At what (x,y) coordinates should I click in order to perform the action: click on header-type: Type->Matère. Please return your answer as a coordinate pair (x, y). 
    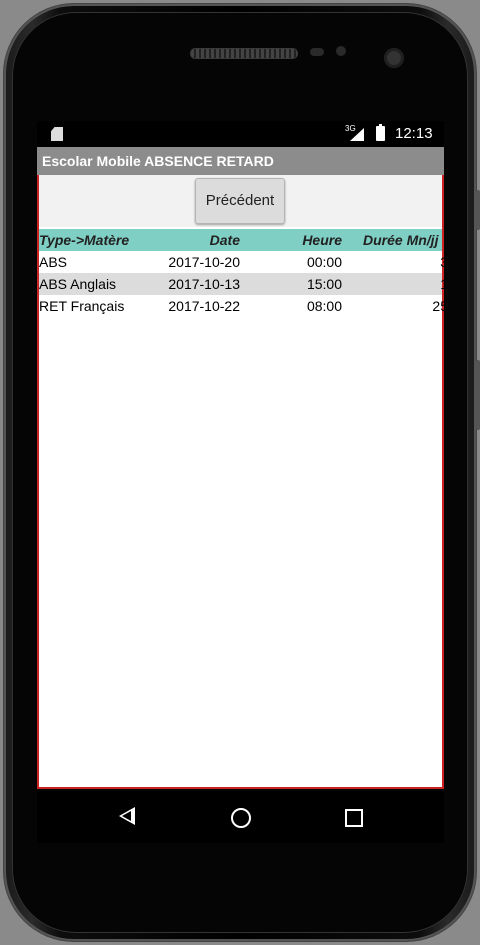
    Looking at the image, I should click on (84, 240).